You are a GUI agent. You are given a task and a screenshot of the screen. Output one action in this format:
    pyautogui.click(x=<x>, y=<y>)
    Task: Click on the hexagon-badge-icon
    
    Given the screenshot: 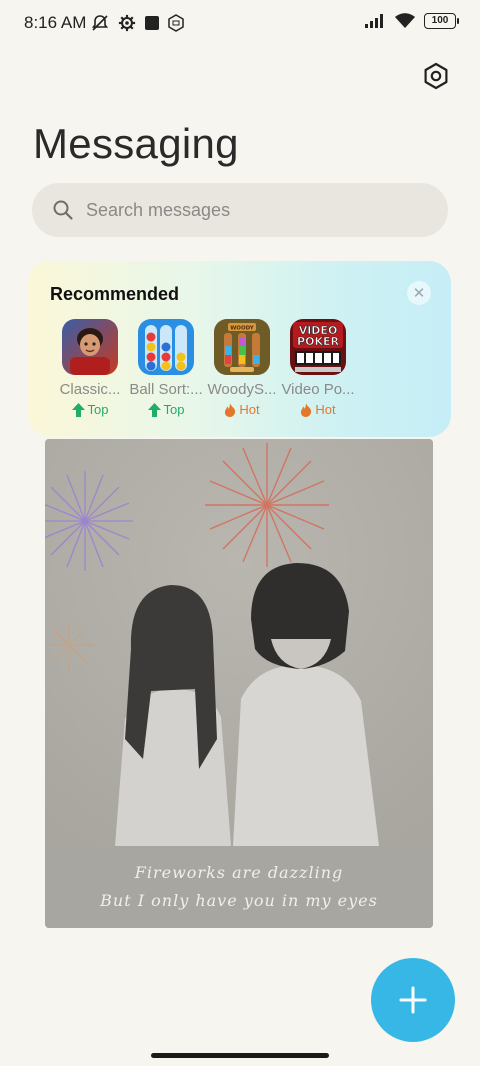 What is the action you would take?
    pyautogui.click(x=176, y=23)
    